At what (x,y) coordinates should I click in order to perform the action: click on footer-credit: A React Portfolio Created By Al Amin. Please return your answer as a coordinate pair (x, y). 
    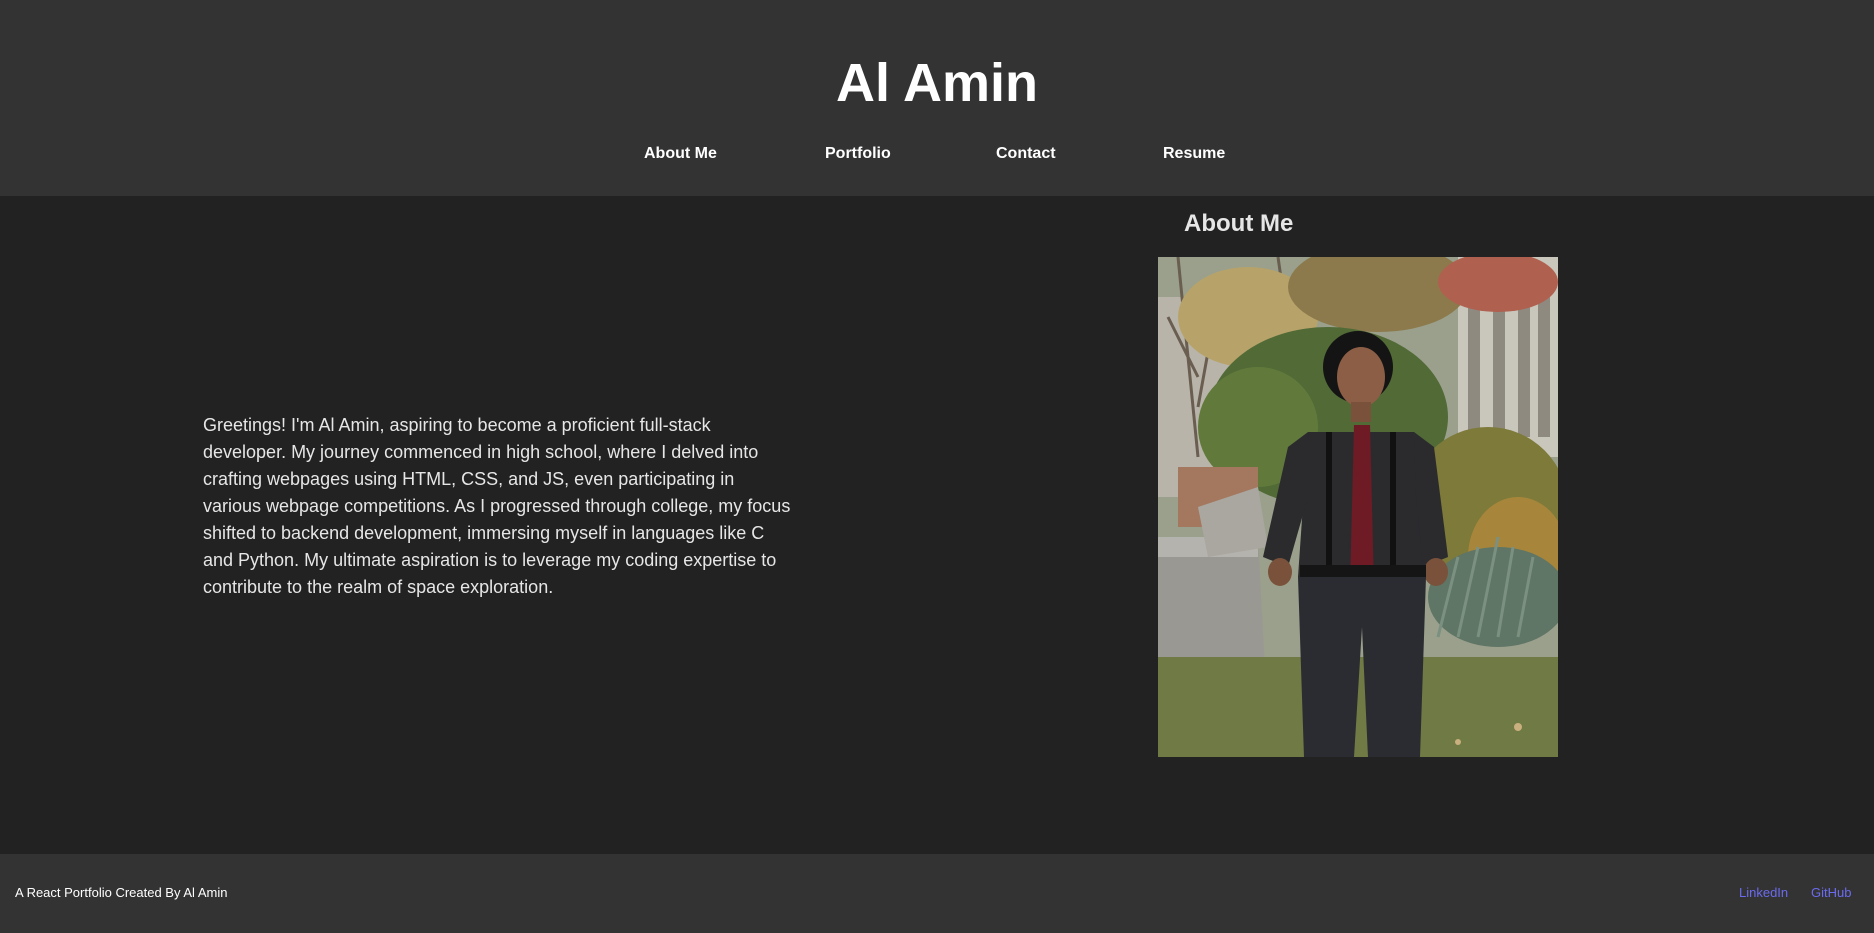
    Looking at the image, I should click on (121, 892).